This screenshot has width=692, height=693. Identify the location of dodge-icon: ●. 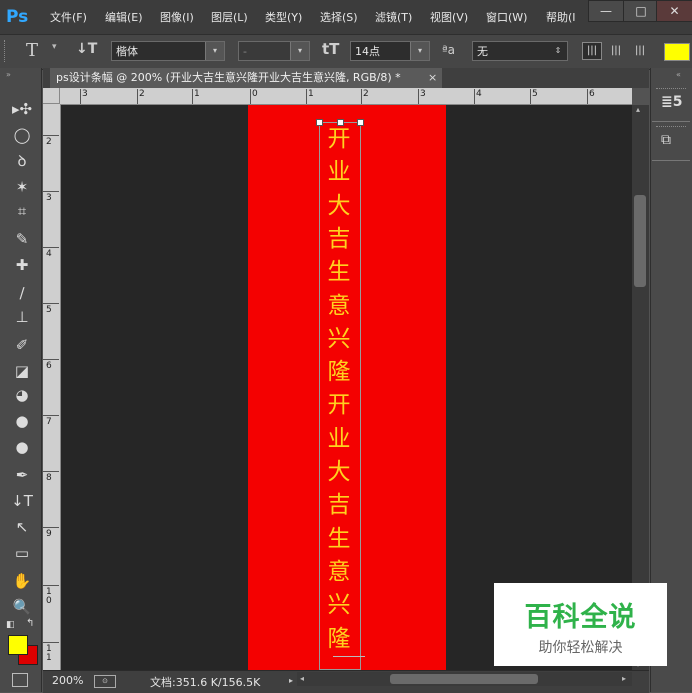
(22, 447).